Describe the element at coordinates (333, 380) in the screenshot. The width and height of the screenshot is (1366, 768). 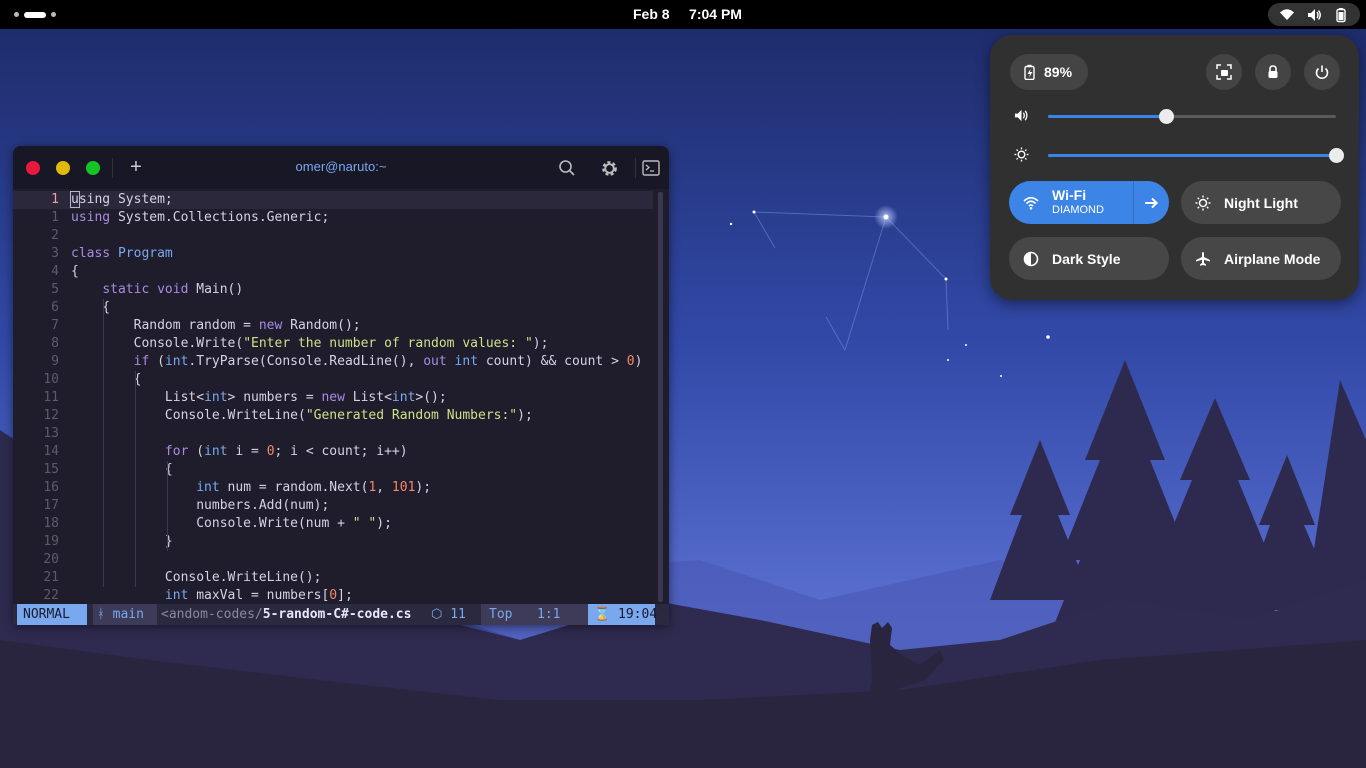
I see `code-line: 10 {` at that location.